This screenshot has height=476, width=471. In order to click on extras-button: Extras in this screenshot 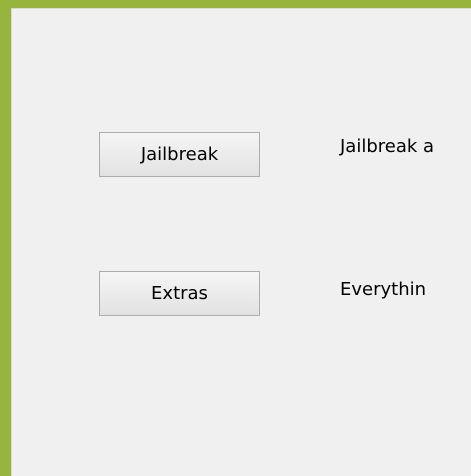, I will do `click(179, 293)`.